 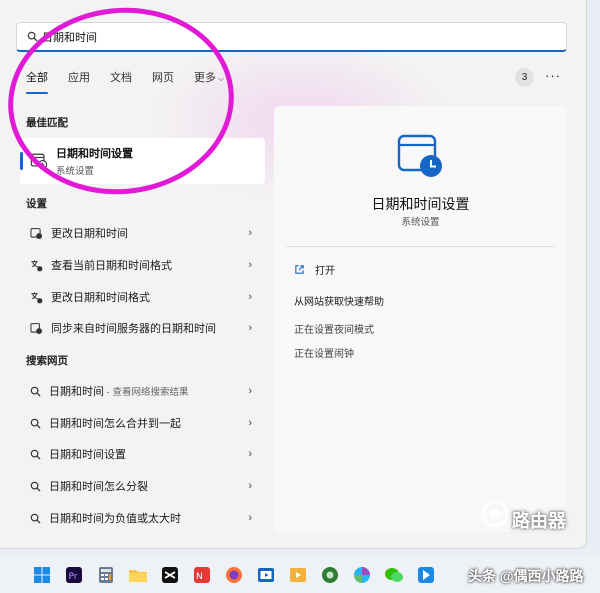 What do you see at coordinates (142, 486) in the screenshot?
I see `web-item-3: 日期和时间怎么分裂 ›` at bounding box center [142, 486].